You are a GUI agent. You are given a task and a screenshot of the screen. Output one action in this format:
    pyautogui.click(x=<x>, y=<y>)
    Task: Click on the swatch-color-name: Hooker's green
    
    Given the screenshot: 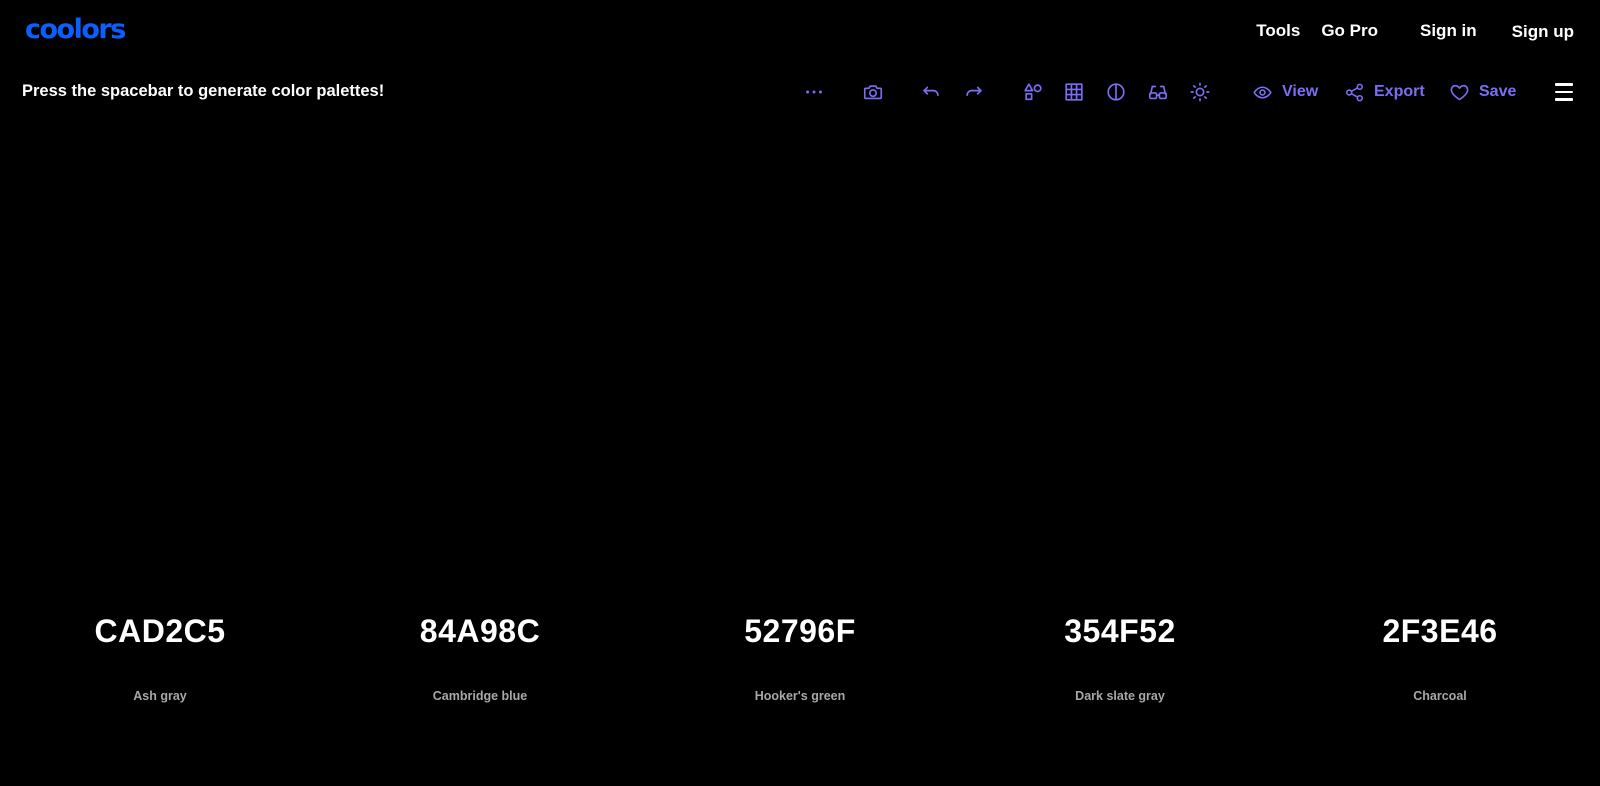 What is the action you would take?
    pyautogui.click(x=800, y=696)
    